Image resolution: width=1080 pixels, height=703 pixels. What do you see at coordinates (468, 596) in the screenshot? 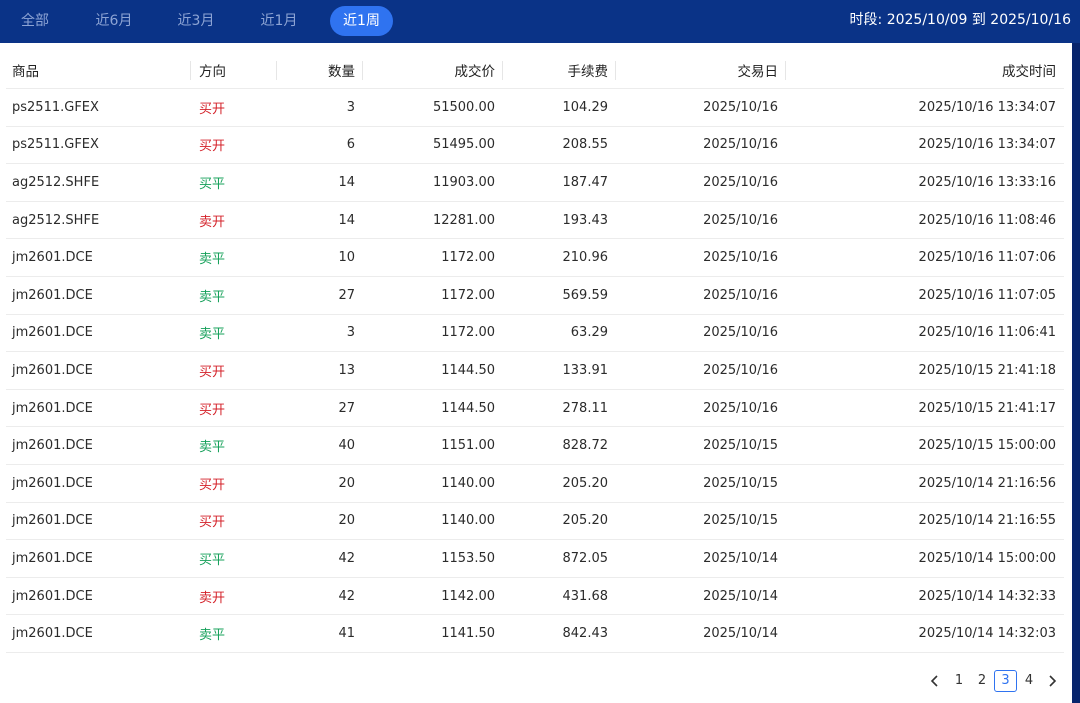
I see `price-cell: 1142.00` at bounding box center [468, 596].